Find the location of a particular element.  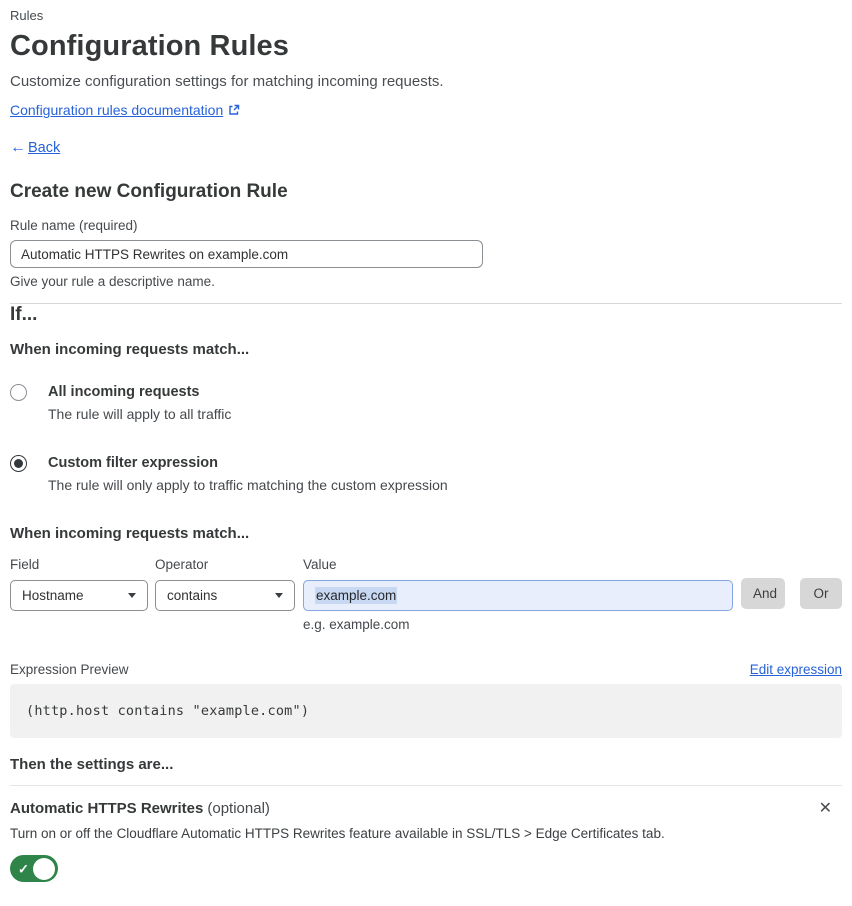

edit-expression-link: Edit expression is located at coordinates (796, 669).